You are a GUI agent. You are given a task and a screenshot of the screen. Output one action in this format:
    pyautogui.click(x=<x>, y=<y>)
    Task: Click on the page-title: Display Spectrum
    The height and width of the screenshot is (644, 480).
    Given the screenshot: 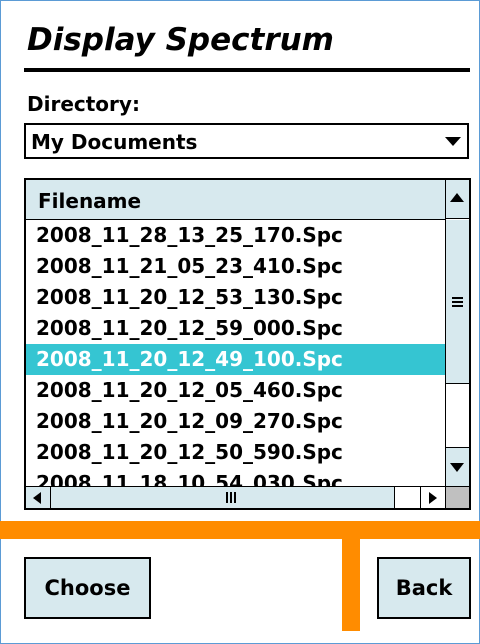 What is the action you would take?
    pyautogui.click(x=180, y=40)
    